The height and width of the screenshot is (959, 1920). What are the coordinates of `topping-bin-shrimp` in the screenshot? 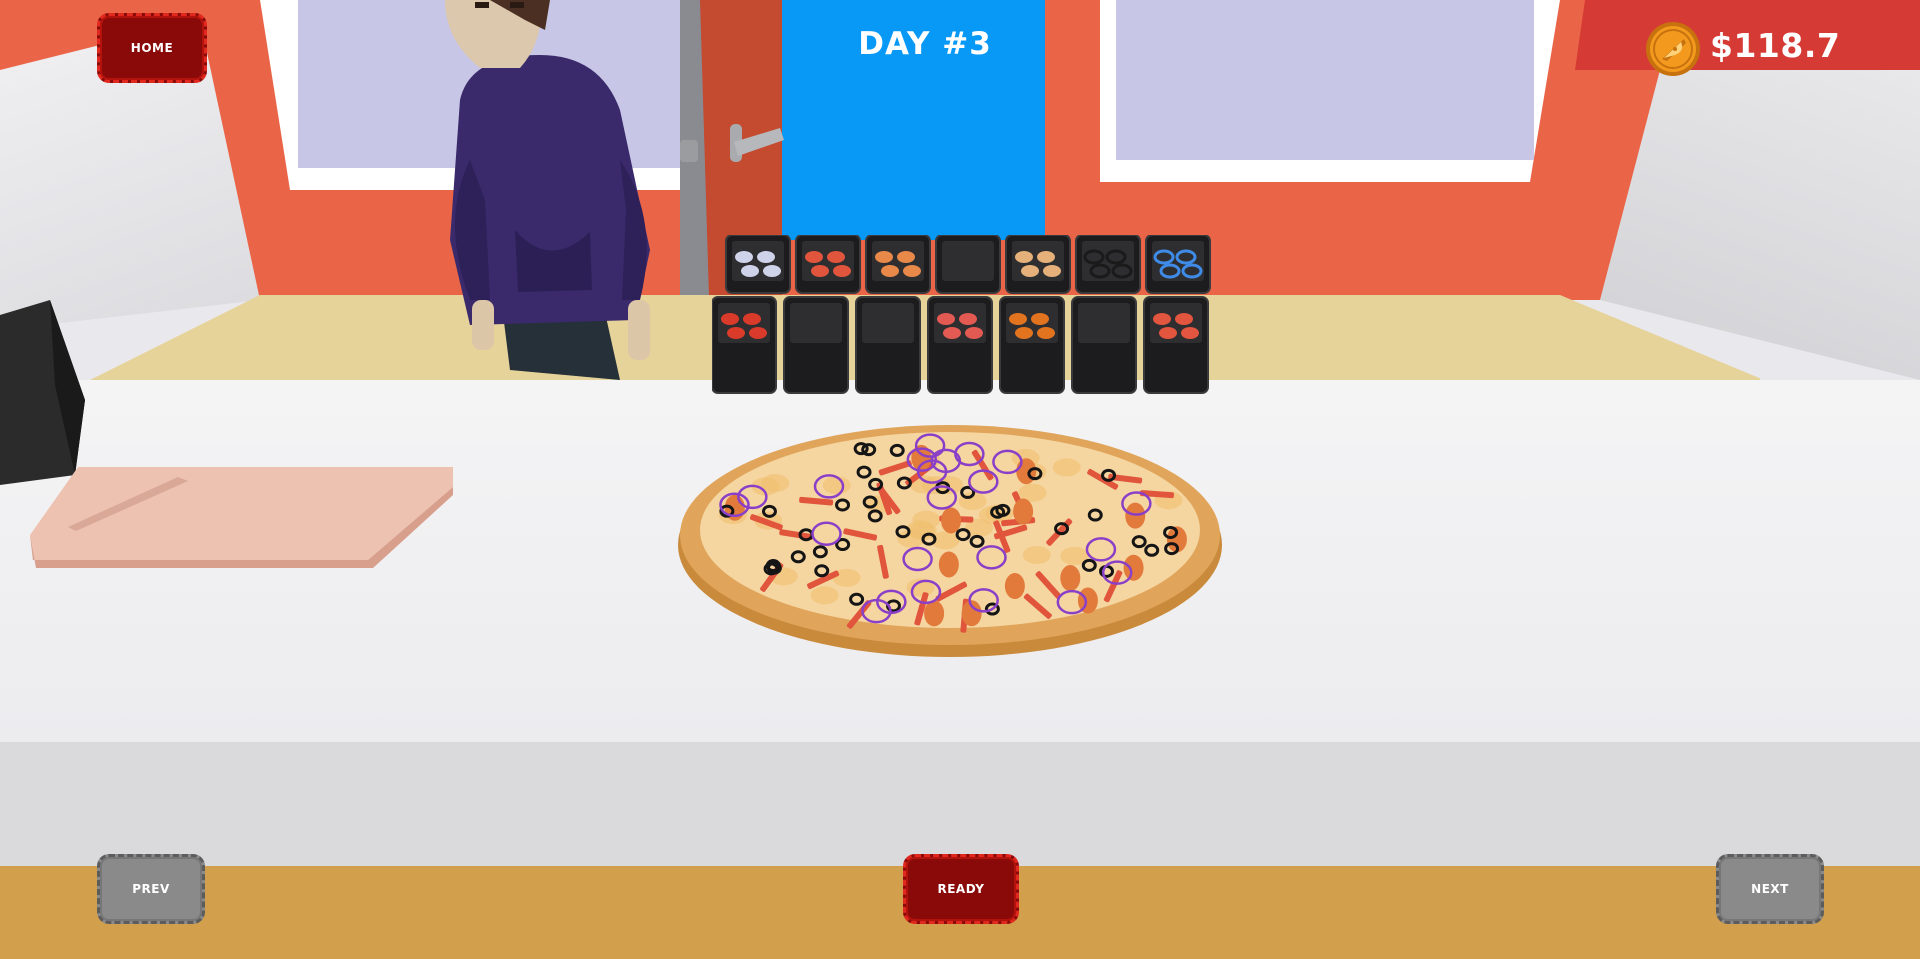 It's located at (898, 264).